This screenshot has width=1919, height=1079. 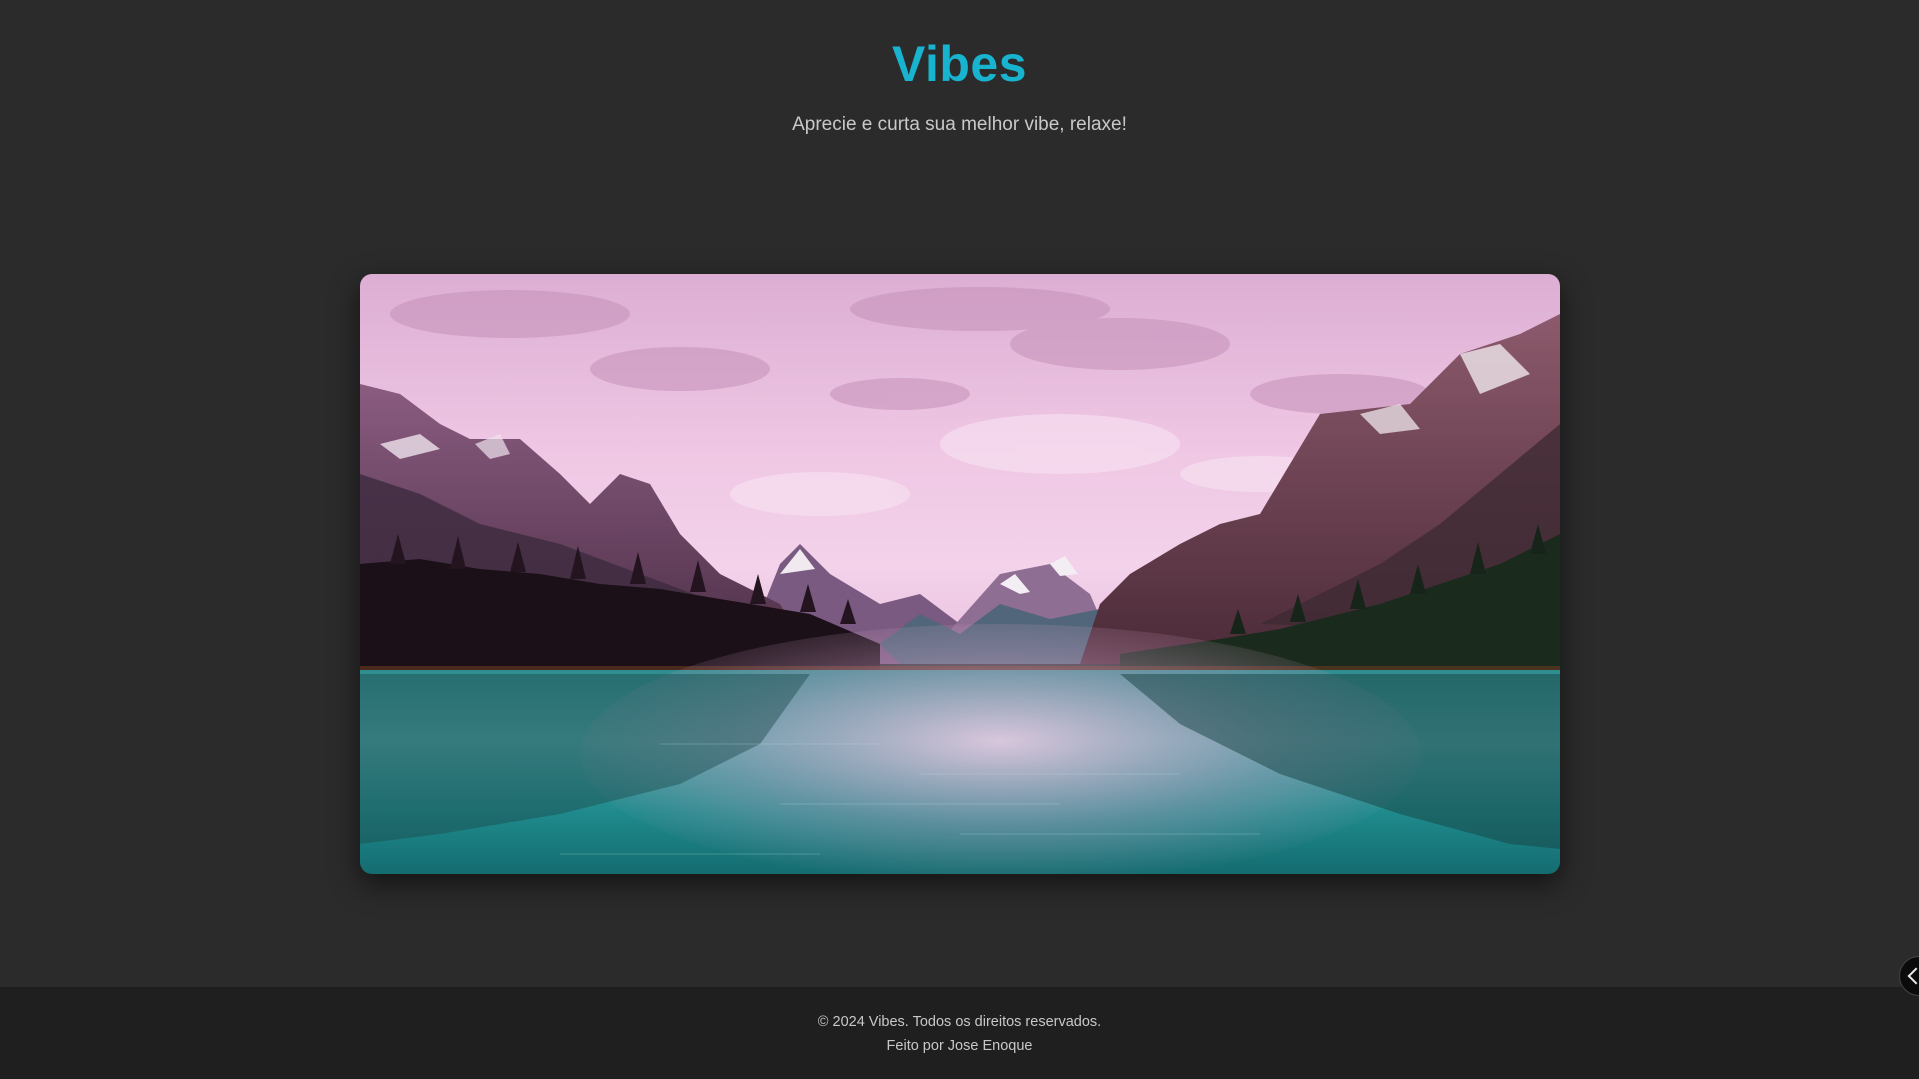 What do you see at coordinates (959, 64) in the screenshot?
I see `page-title: Vibes` at bounding box center [959, 64].